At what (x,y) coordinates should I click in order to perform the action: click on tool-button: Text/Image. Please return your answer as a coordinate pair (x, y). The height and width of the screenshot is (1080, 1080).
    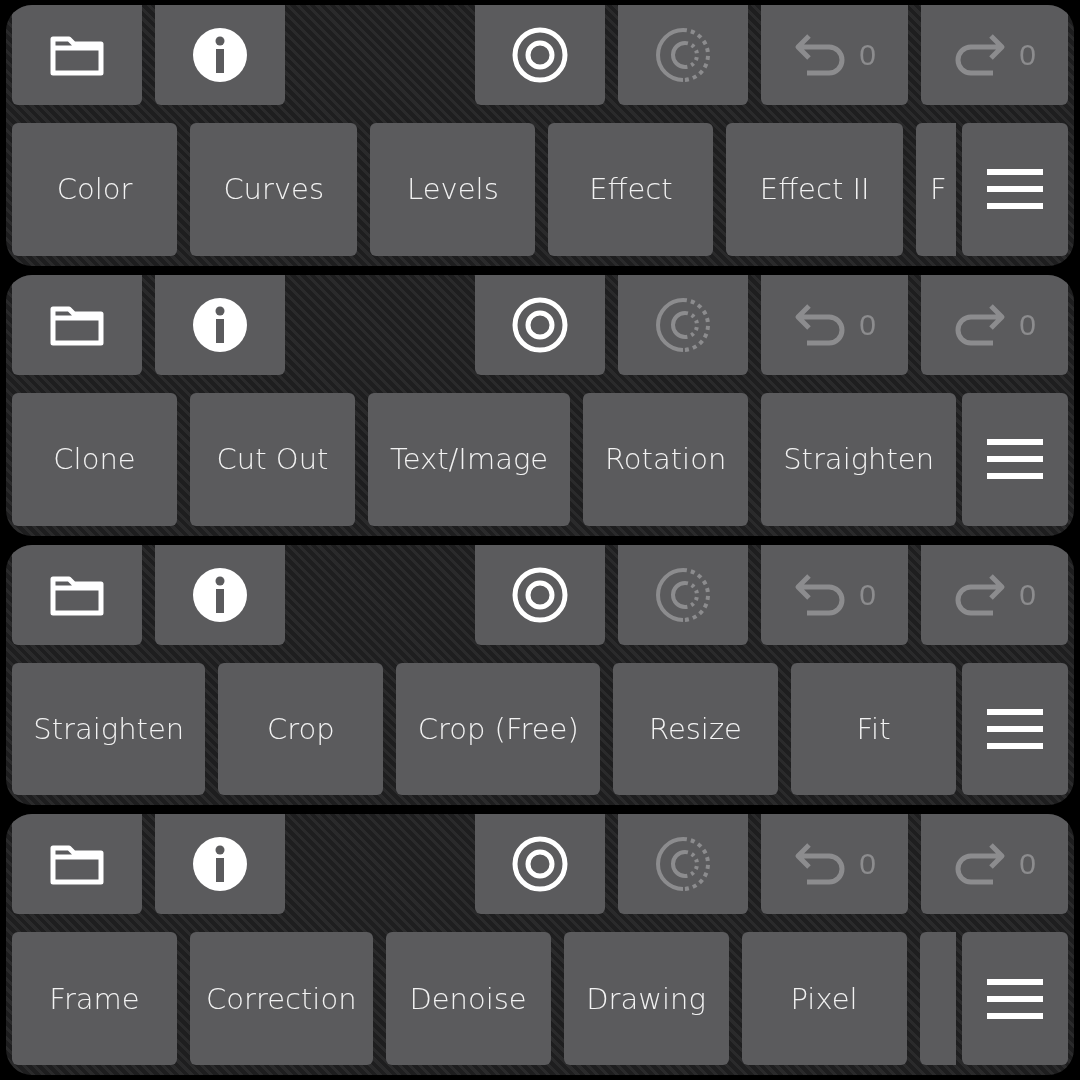
    Looking at the image, I should click on (469, 459).